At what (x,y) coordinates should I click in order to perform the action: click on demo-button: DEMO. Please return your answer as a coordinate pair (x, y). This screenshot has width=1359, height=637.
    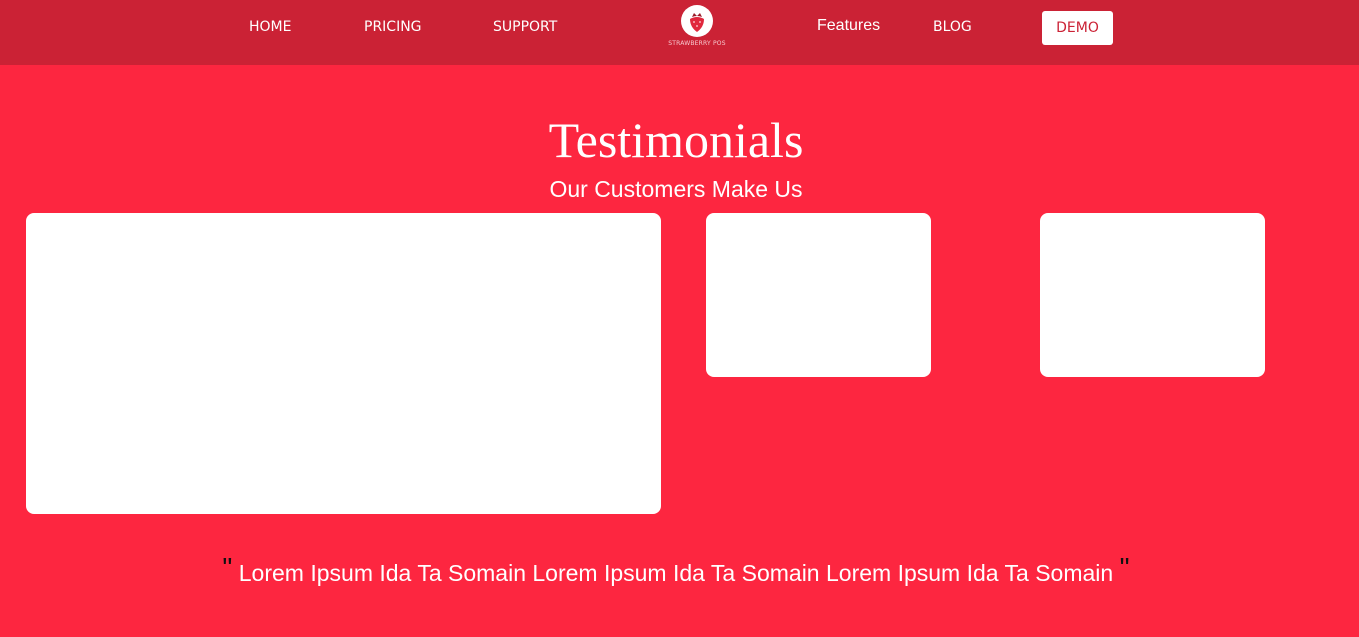
    Looking at the image, I should click on (1077, 28).